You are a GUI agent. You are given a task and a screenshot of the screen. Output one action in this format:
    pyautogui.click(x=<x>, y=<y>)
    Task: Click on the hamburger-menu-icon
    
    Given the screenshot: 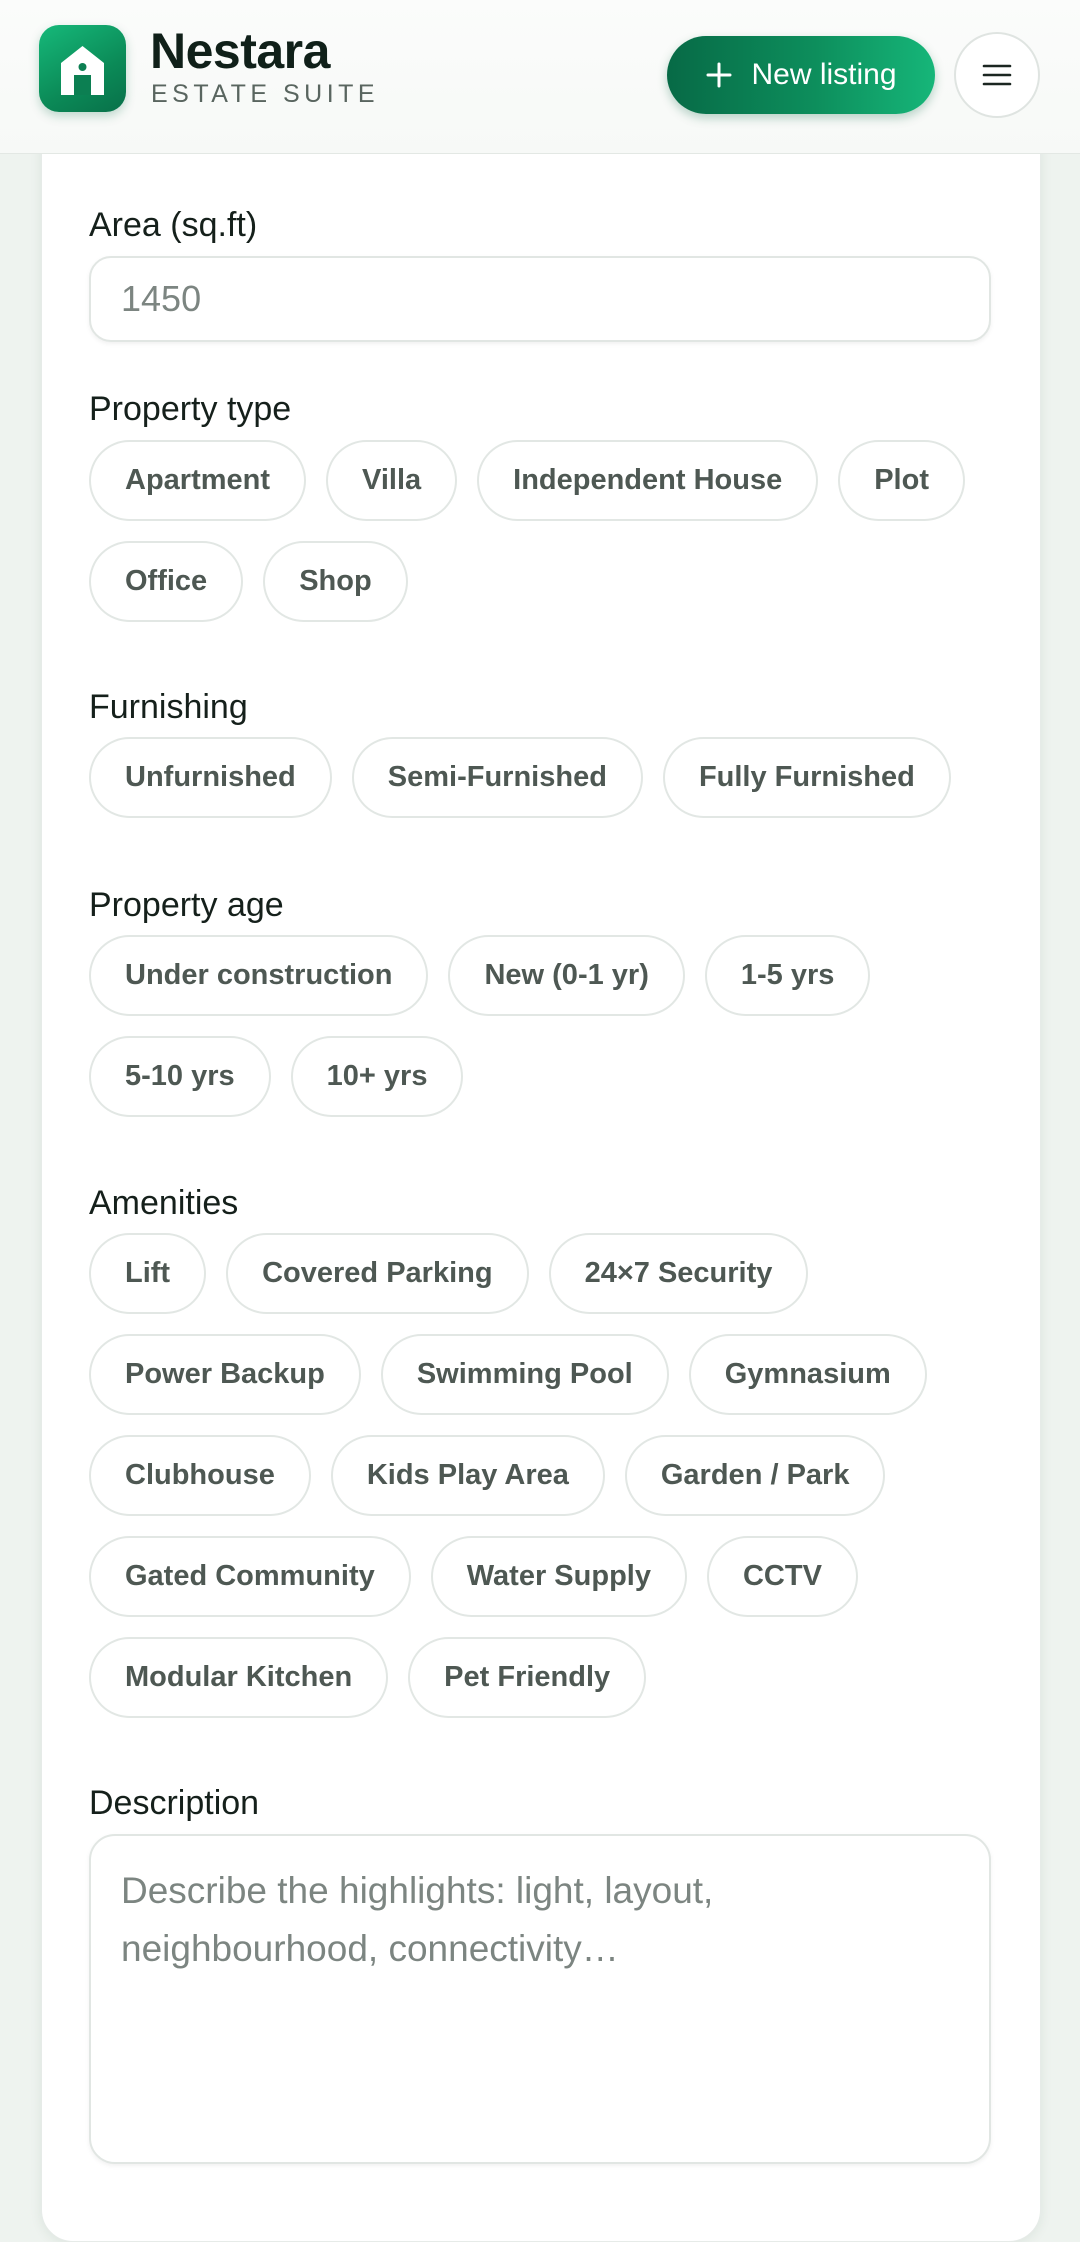 What is the action you would take?
    pyautogui.click(x=997, y=75)
    